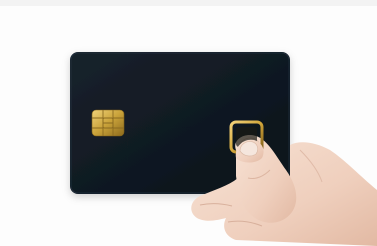  Describe the element at coordinates (108, 123) in the screenshot. I see `emv-chip-icon` at that location.